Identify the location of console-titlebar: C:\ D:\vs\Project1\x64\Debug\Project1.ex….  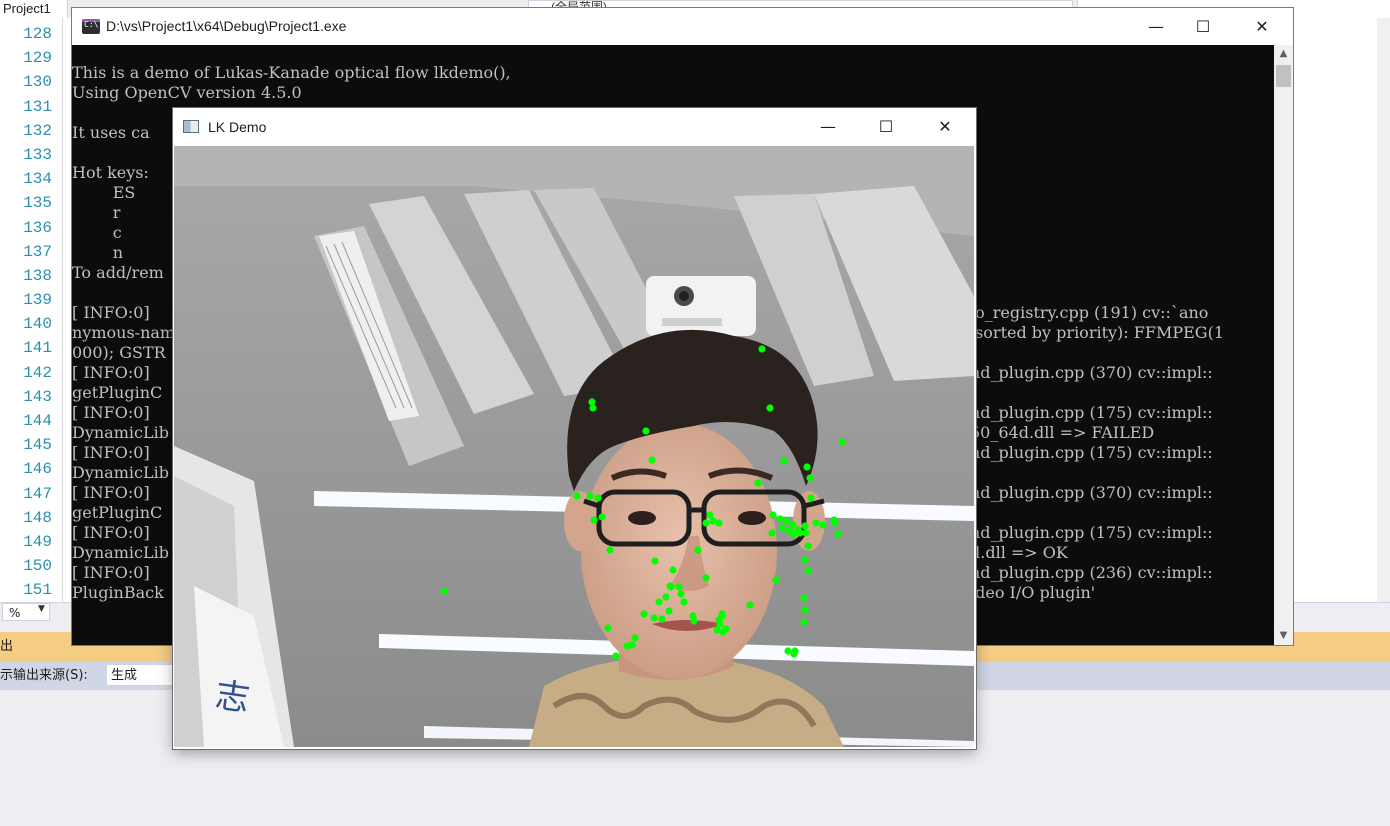
(682, 26).